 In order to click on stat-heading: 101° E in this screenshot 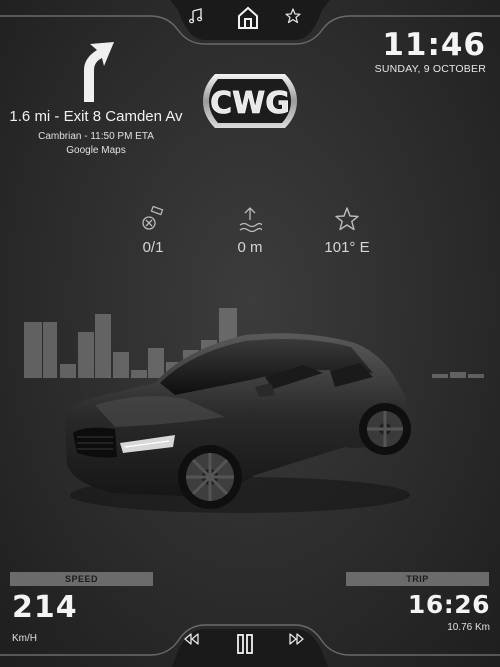, I will do `click(347, 230)`.